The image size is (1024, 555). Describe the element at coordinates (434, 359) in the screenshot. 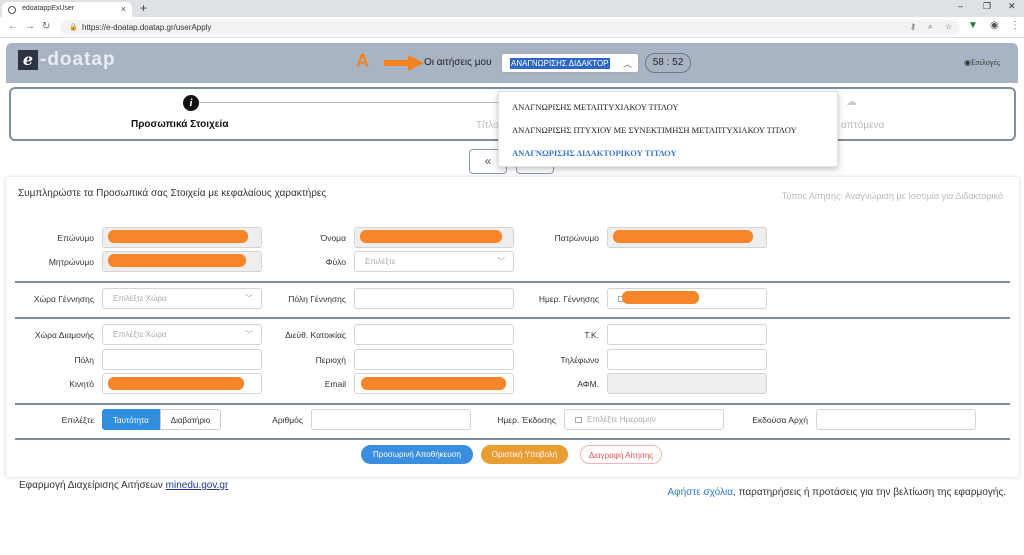

I see `region-field` at that location.